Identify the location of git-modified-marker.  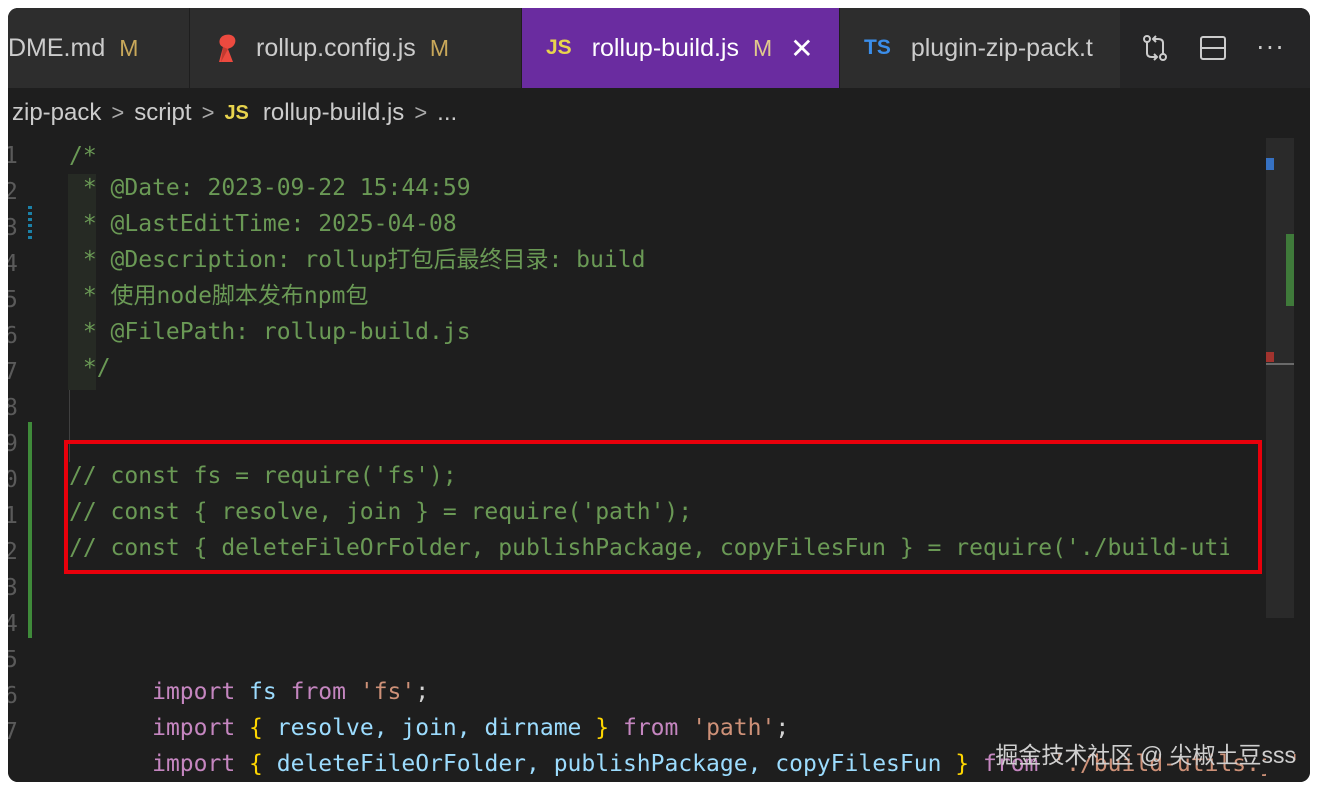
(30, 224).